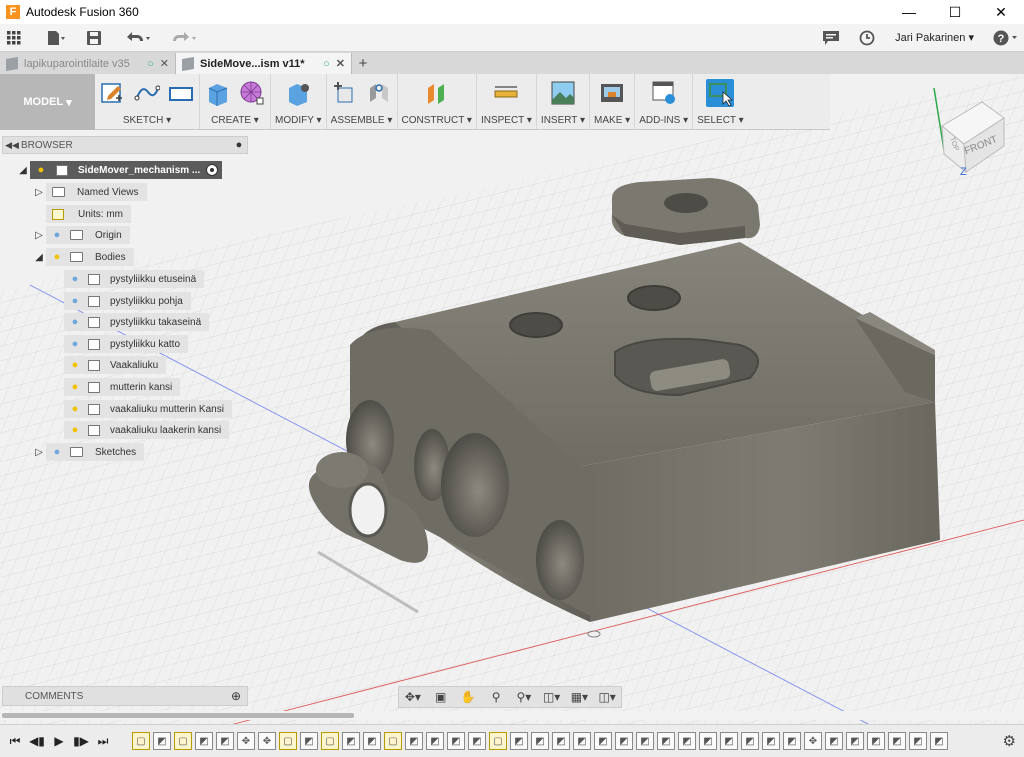 The image size is (1024, 757). What do you see at coordinates (218, 93) in the screenshot?
I see `extrude-icon` at bounding box center [218, 93].